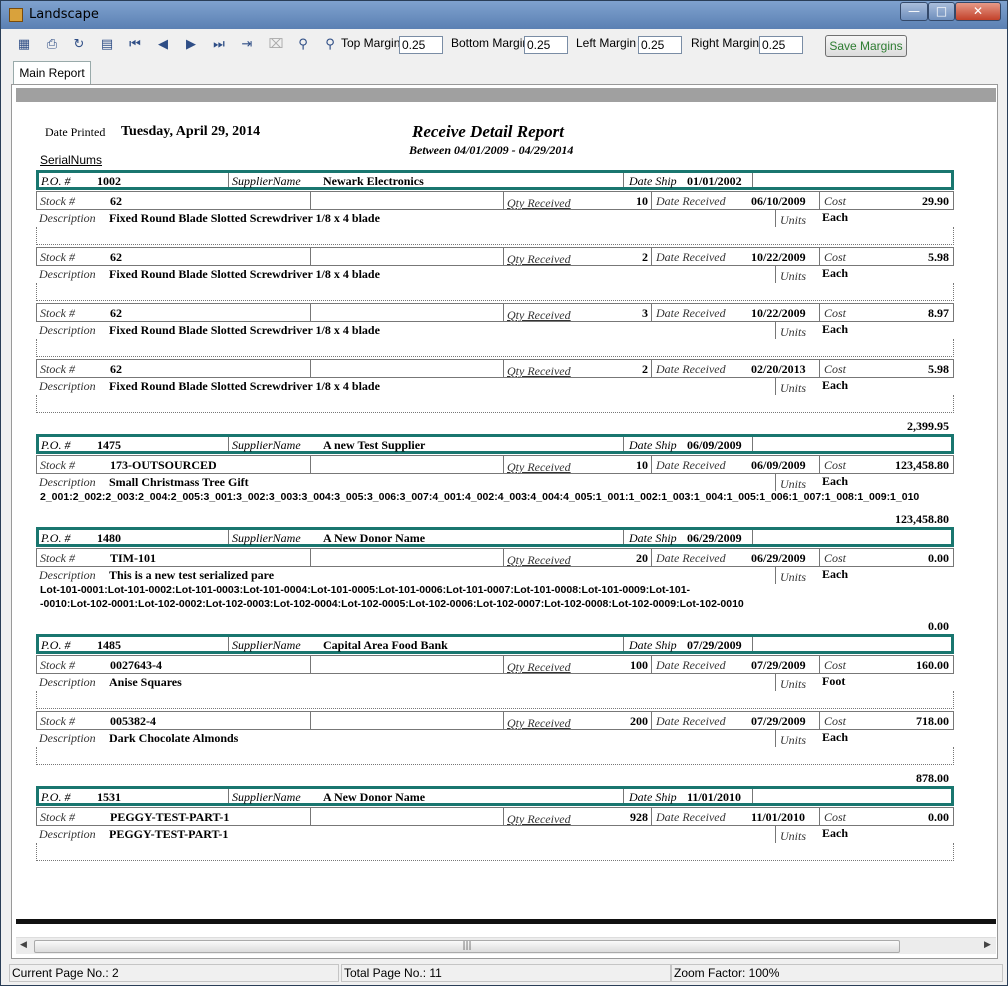 The height and width of the screenshot is (986, 1008). What do you see at coordinates (714, 645) in the screenshot?
I see `date-ship-value: 07/29/2009` at bounding box center [714, 645].